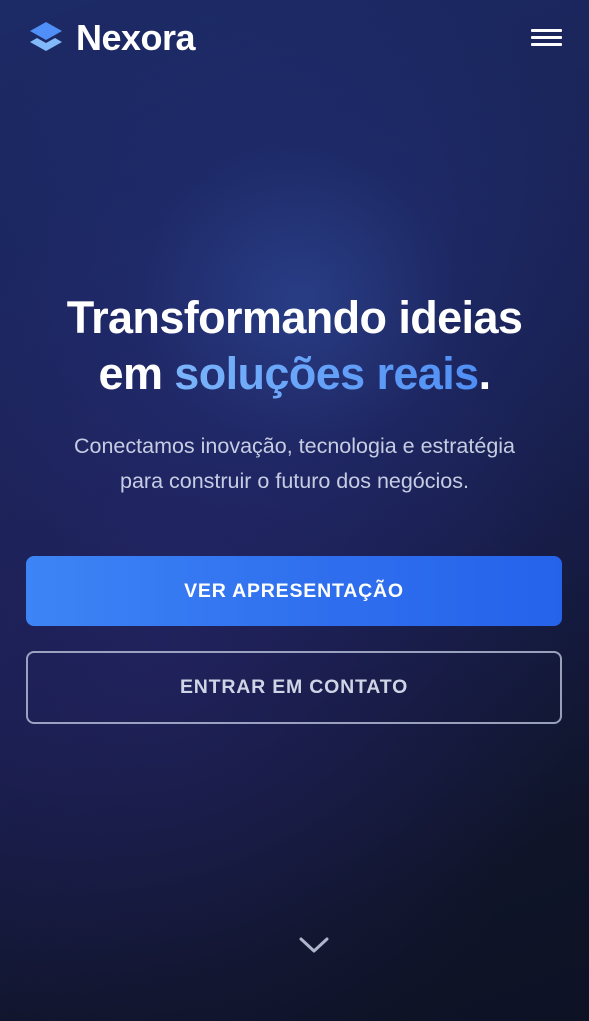 The height and width of the screenshot is (1021, 589). I want to click on layered-diamond-icon, so click(46, 36).